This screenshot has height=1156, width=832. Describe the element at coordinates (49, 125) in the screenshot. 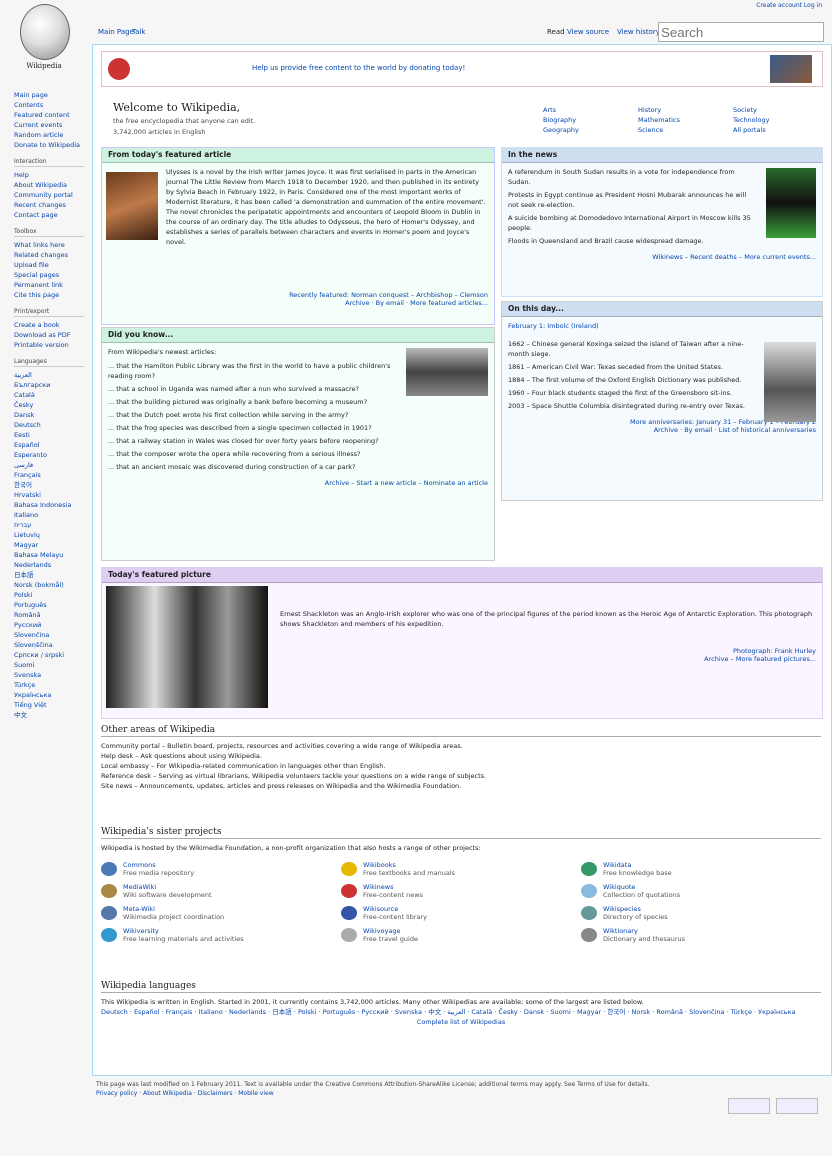

I see `sidebar-item: Current events` at that location.